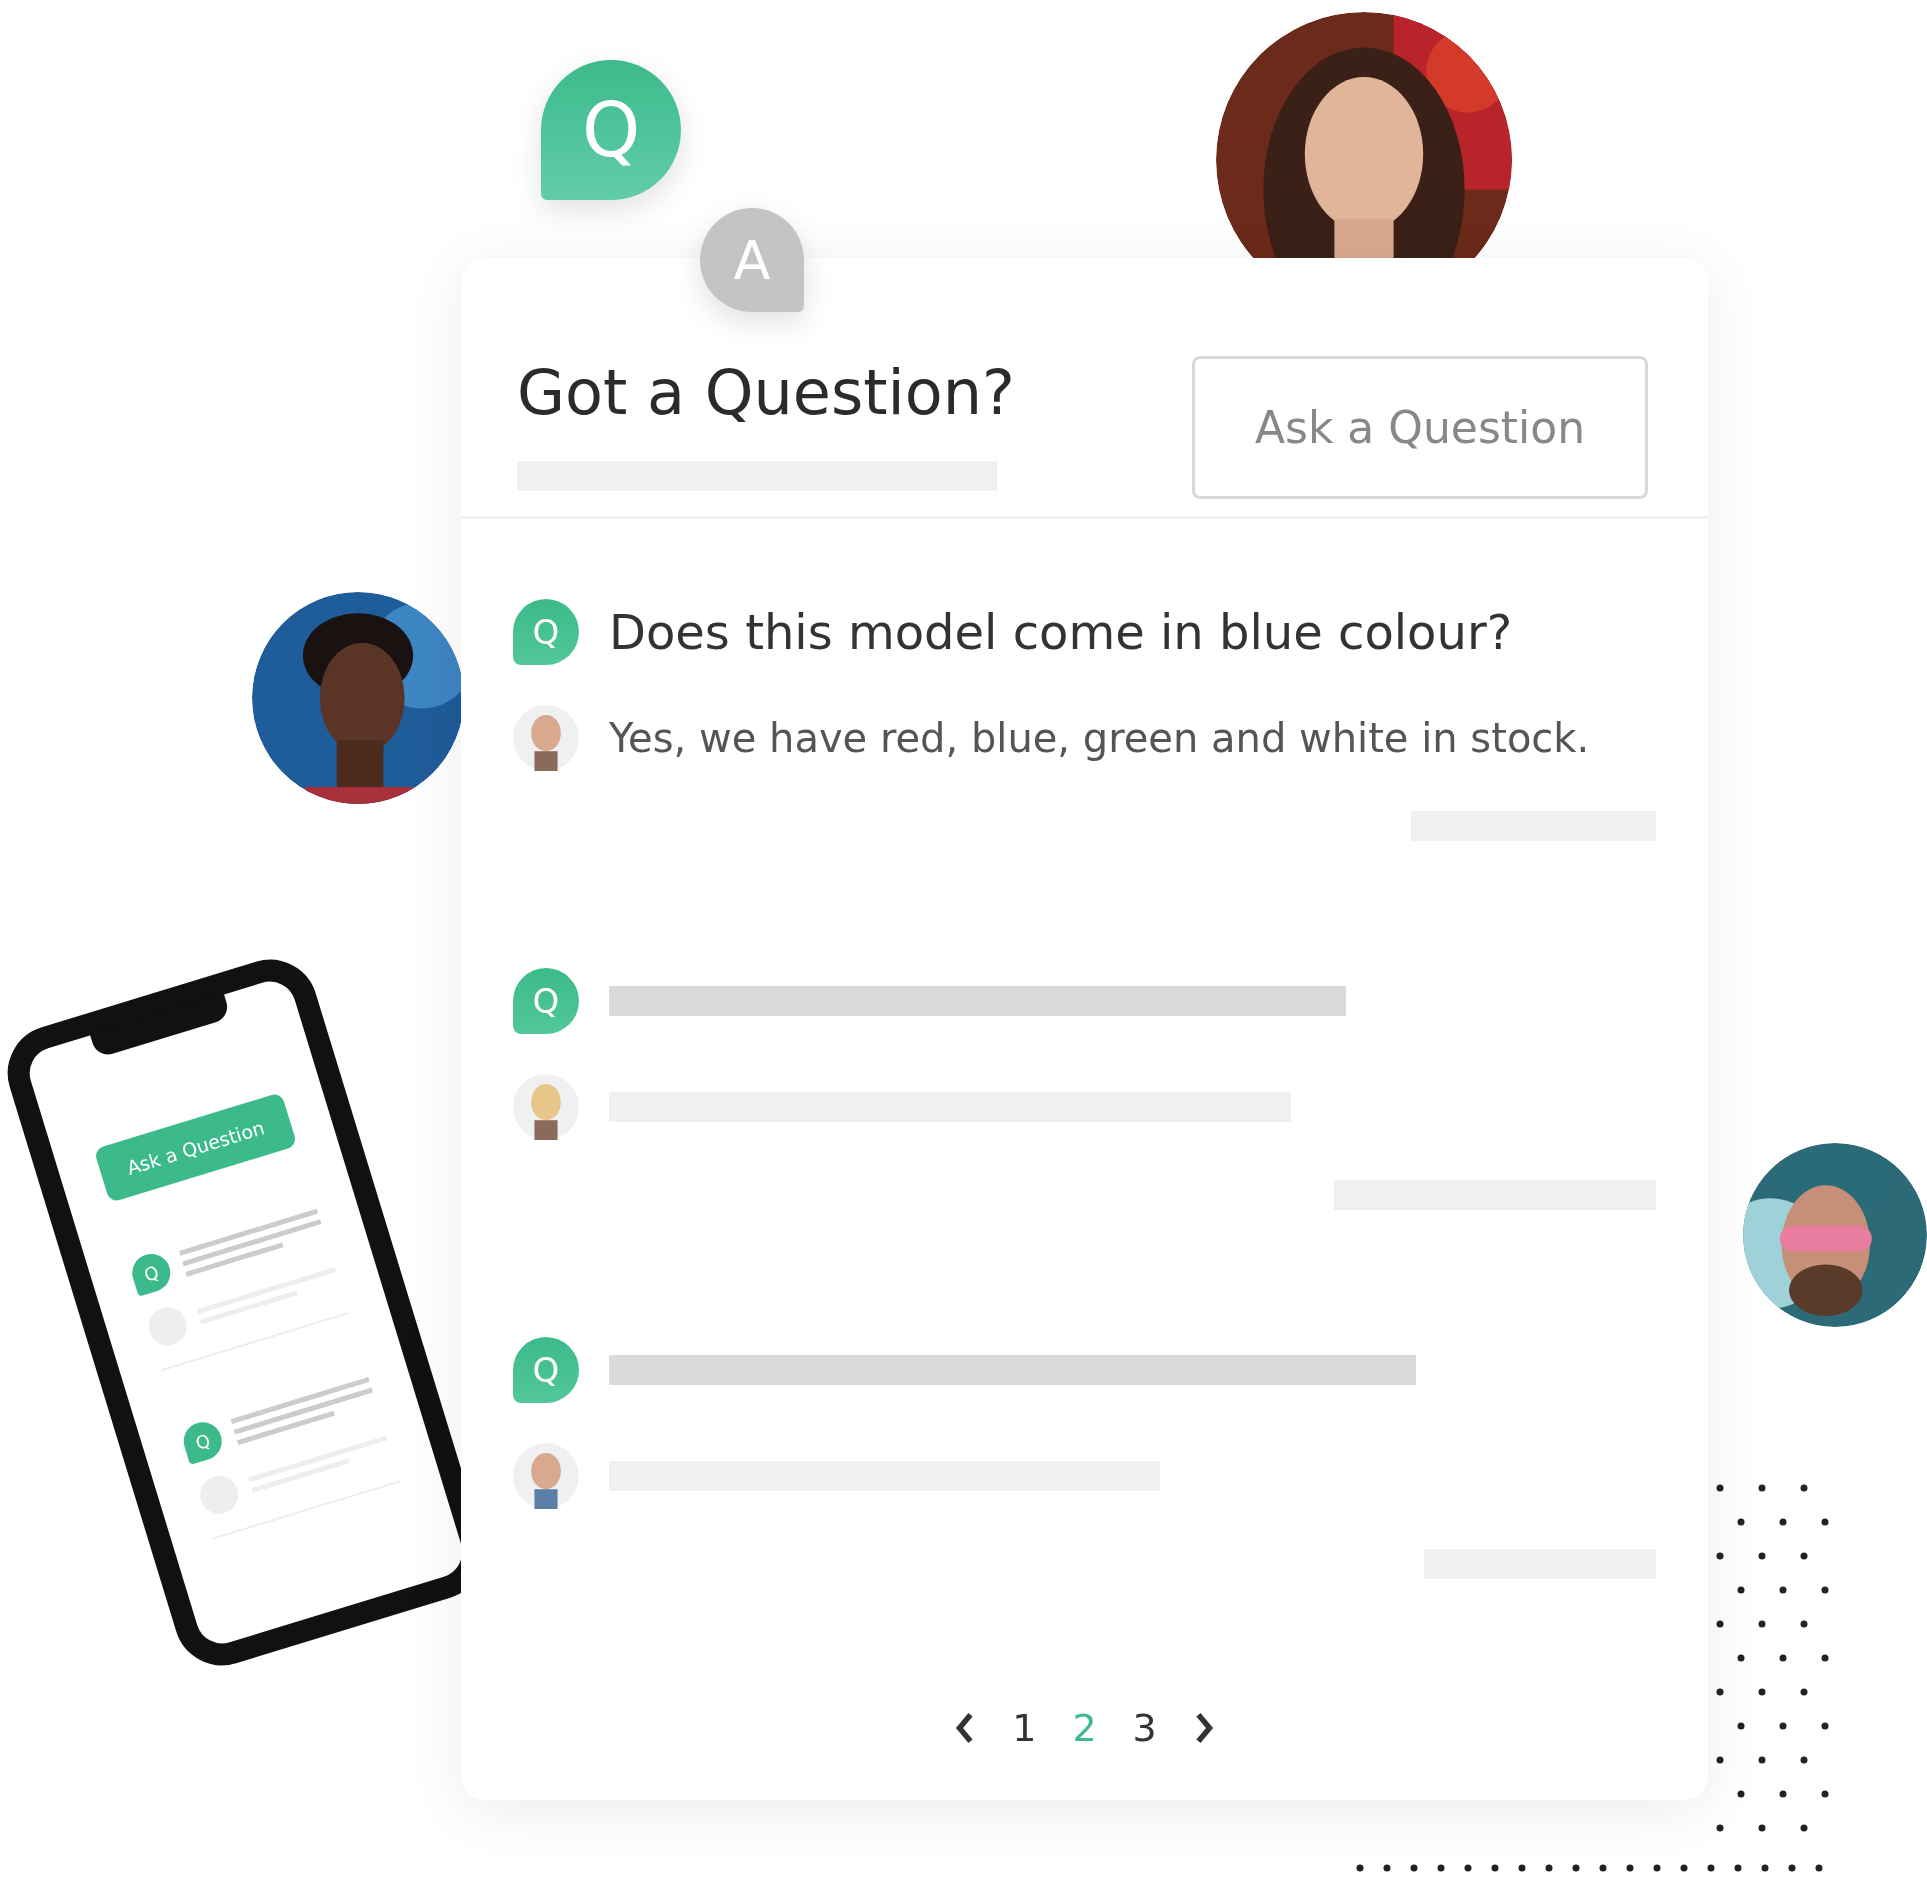 This screenshot has width=1927, height=1890. I want to click on section-title: Got a Question?, so click(766, 392).